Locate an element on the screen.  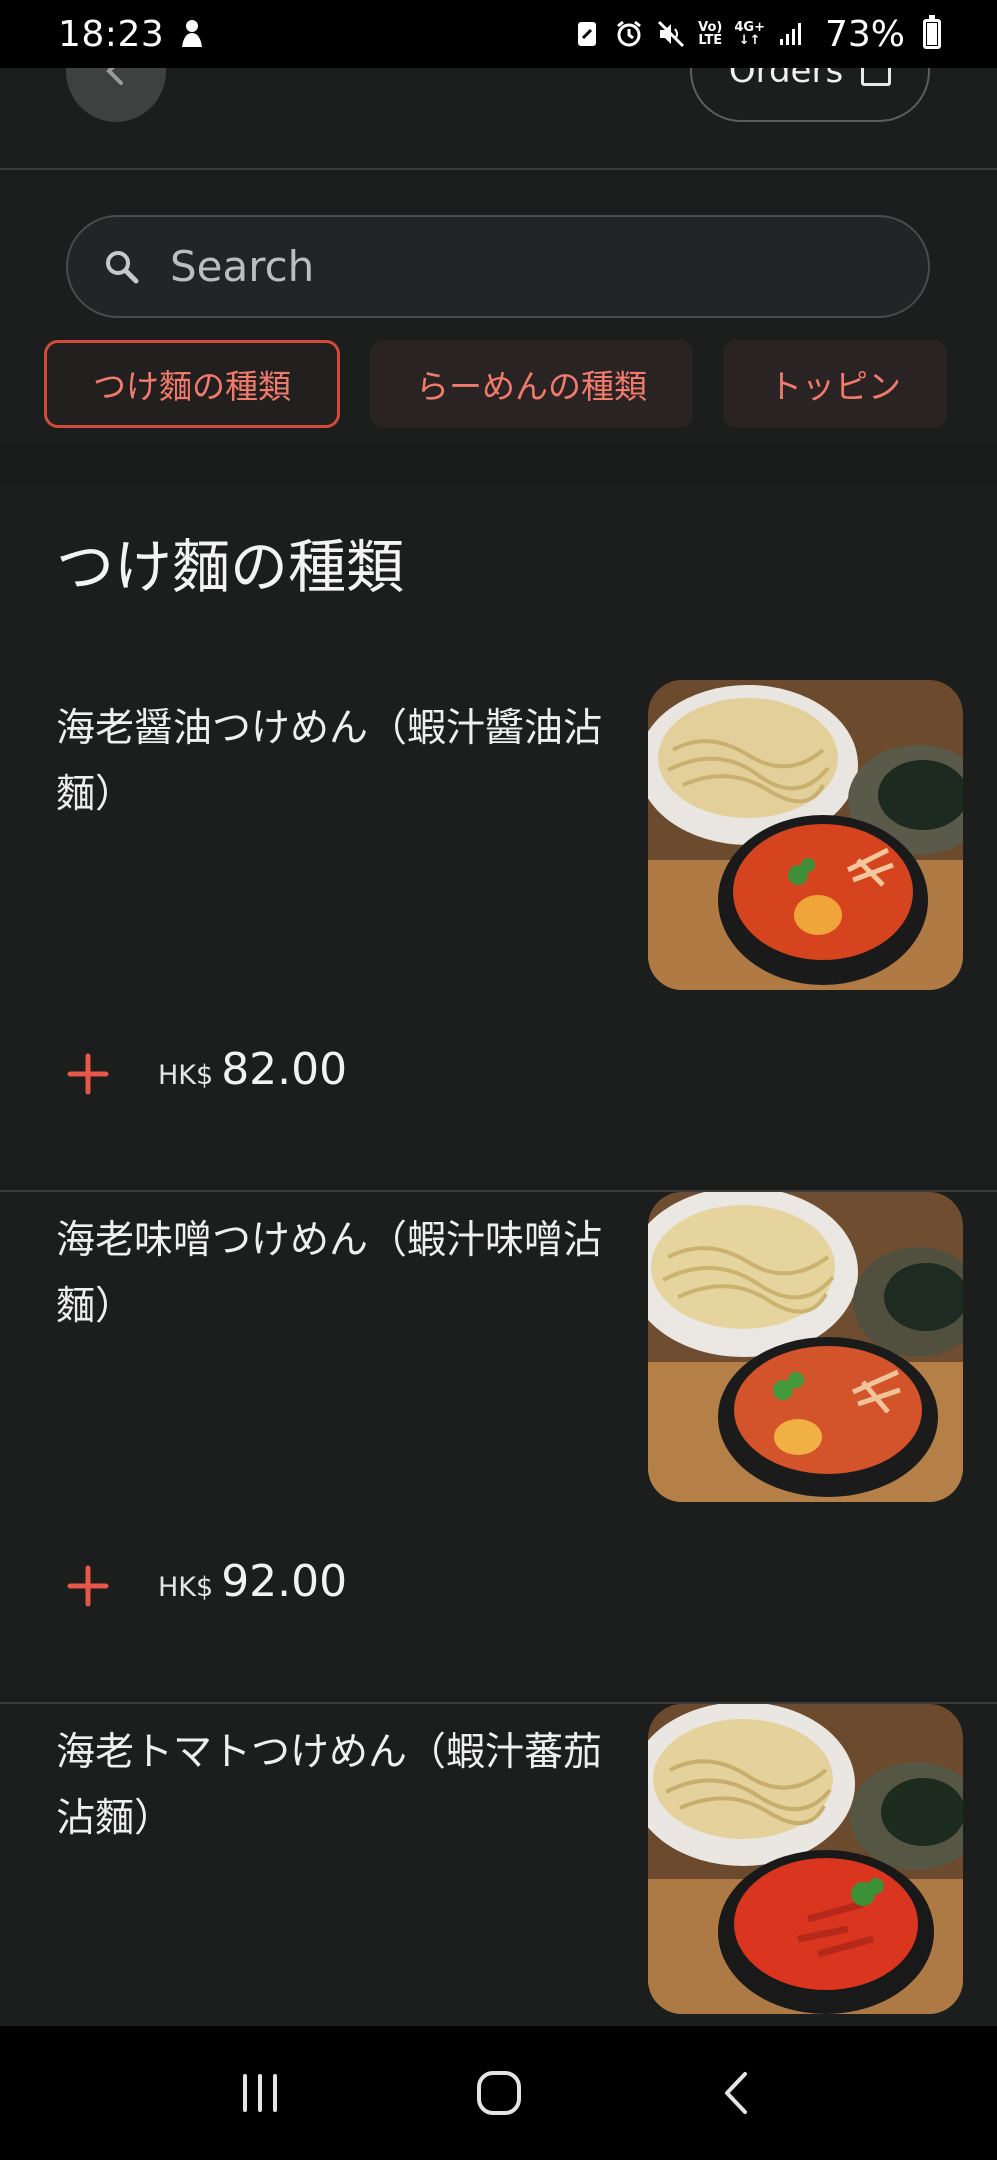
category-tabs: つけ麵の種類 らーめんの種類 トッピン is located at coordinates (499, 384).